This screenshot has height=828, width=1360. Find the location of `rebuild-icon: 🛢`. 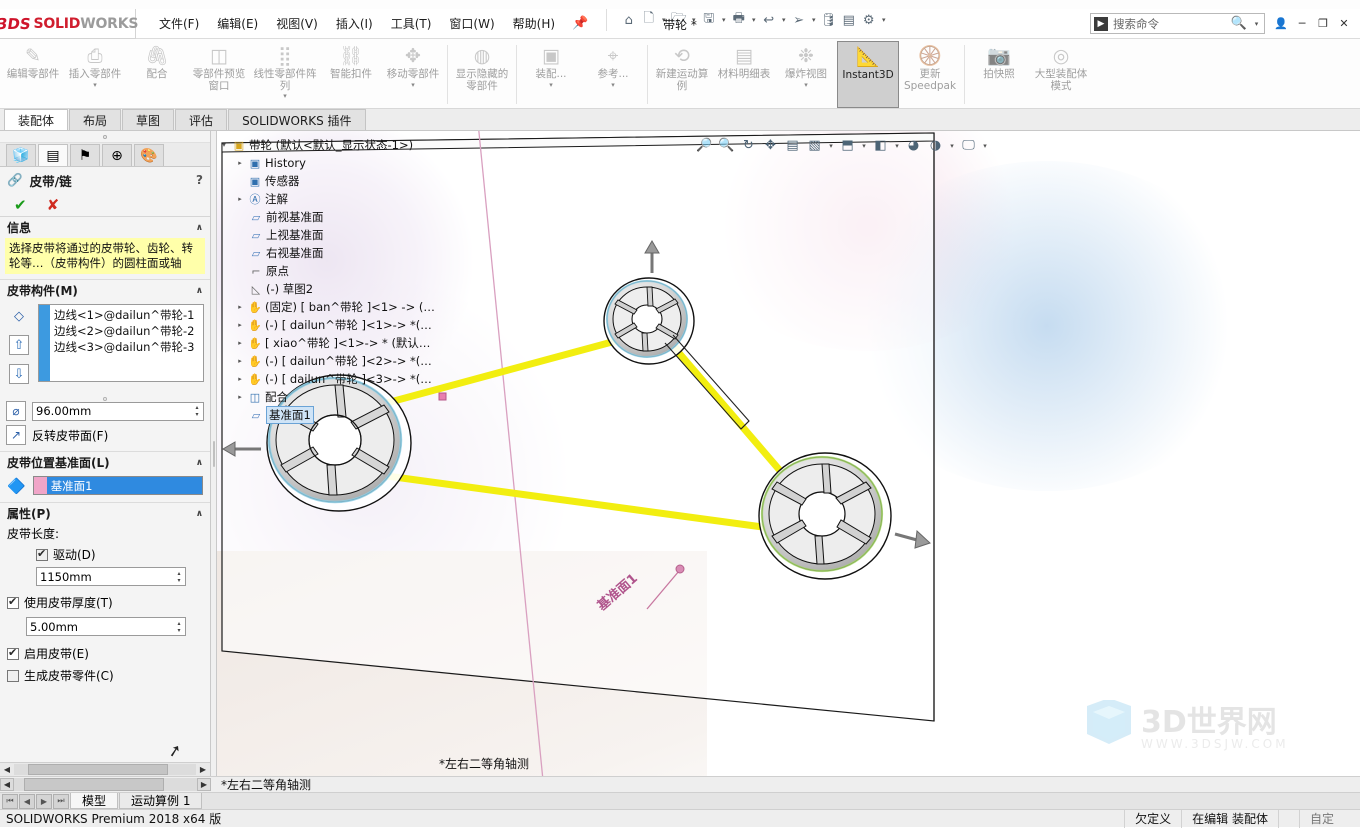

rebuild-icon: 🛢 is located at coordinates (828, 20).